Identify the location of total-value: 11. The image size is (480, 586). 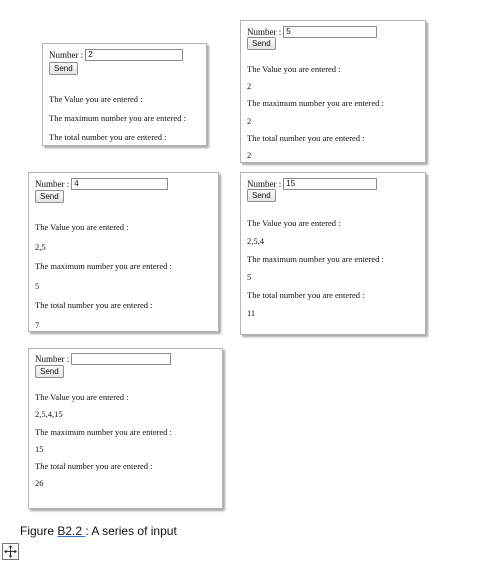
(251, 313).